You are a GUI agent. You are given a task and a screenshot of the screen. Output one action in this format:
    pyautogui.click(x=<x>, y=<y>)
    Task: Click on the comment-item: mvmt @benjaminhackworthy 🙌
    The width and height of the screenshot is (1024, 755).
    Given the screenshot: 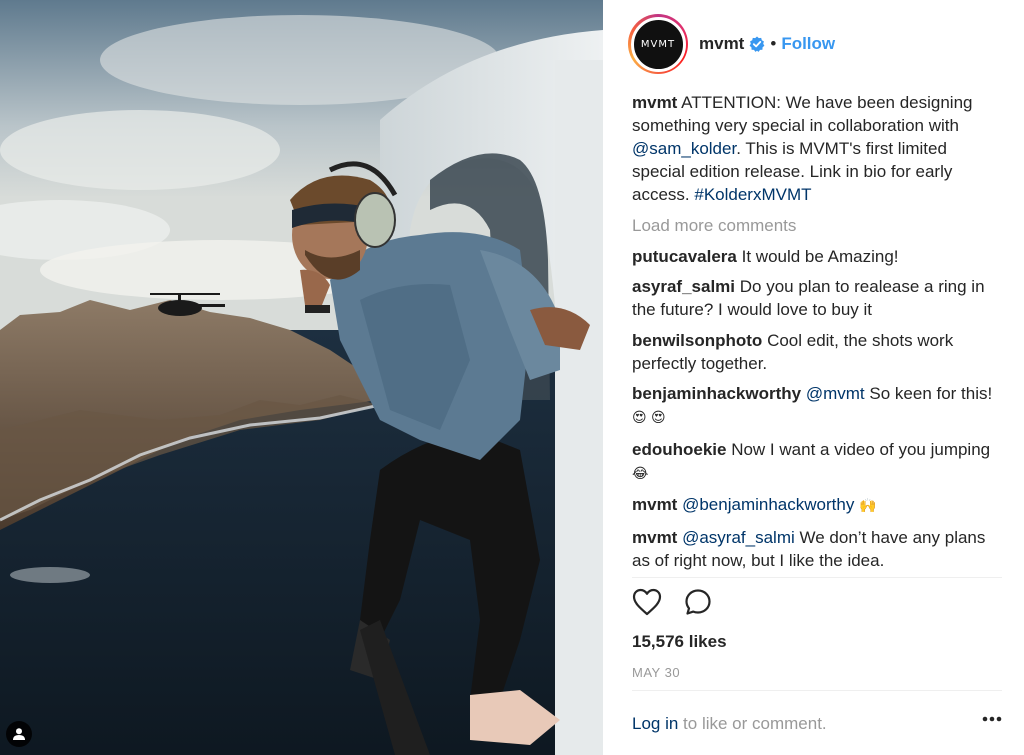 What is the action you would take?
    pyautogui.click(x=817, y=505)
    